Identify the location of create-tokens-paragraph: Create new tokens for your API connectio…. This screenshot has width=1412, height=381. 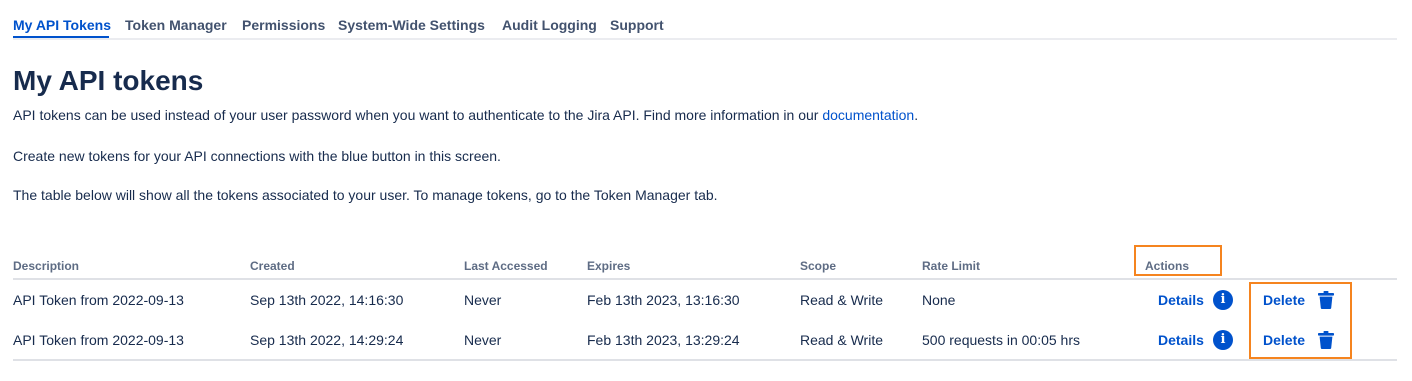
(257, 156).